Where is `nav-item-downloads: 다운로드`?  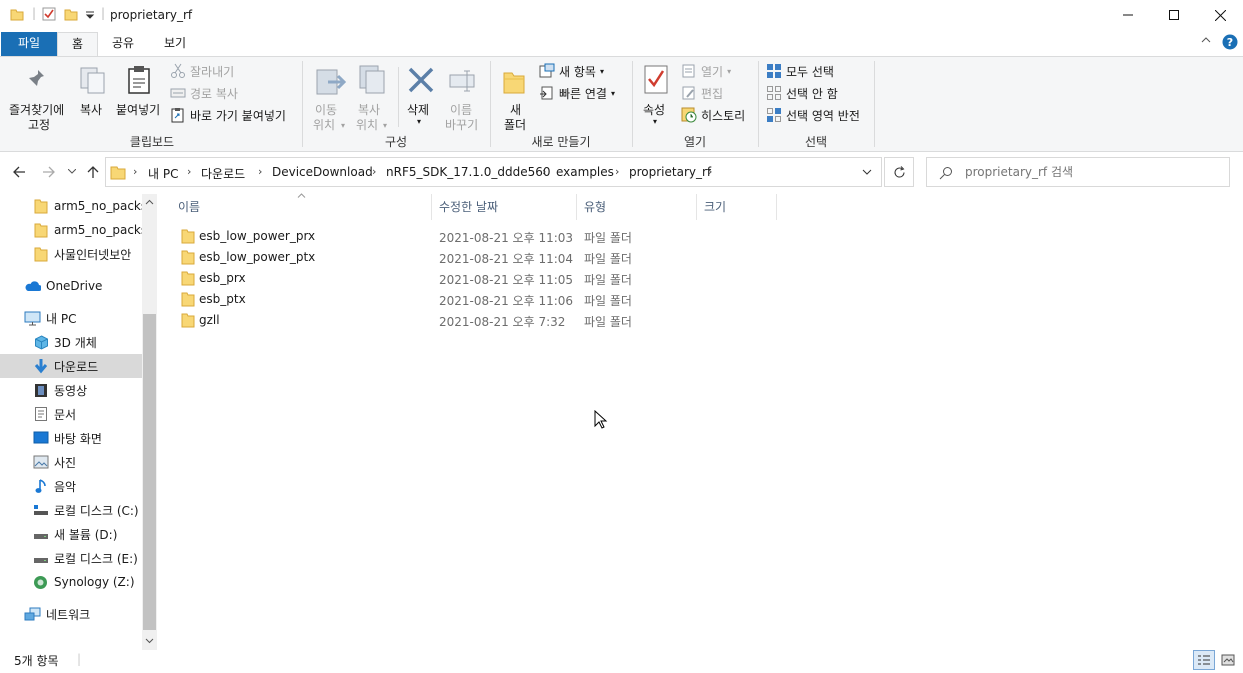 nav-item-downloads: 다운로드 is located at coordinates (71, 366).